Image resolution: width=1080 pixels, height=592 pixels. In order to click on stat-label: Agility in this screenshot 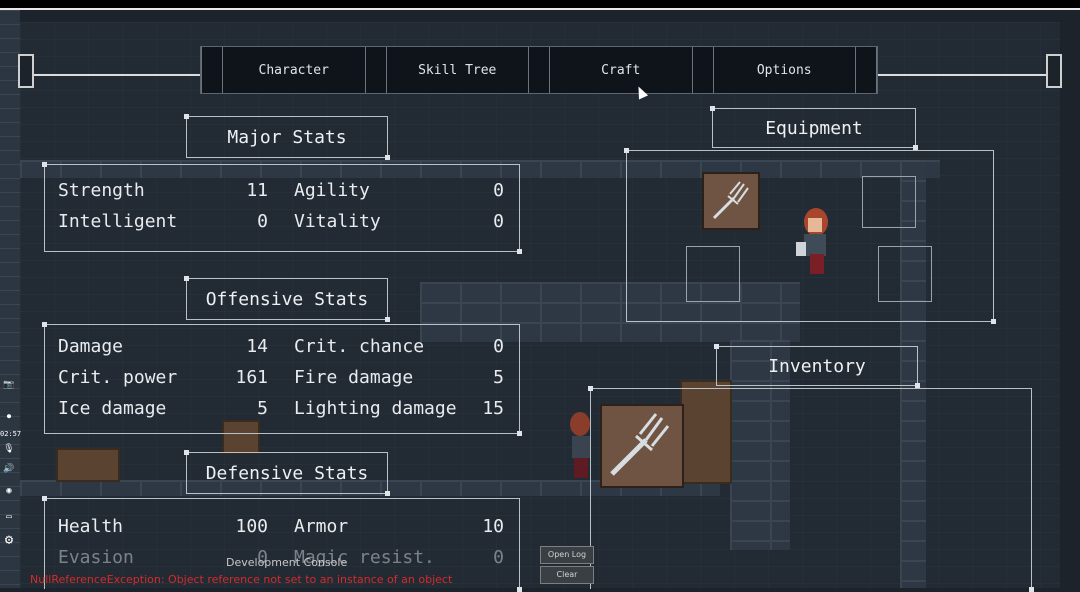, I will do `click(332, 190)`.